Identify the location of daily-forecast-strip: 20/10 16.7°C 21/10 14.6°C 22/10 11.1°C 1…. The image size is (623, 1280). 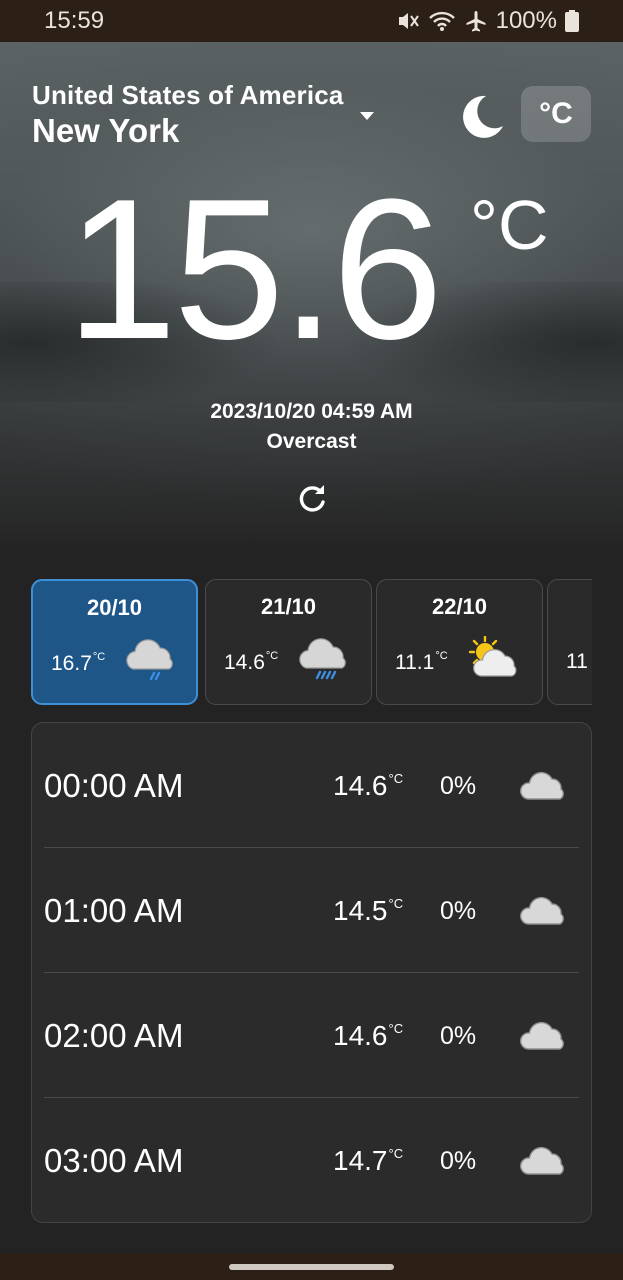
(311, 642).